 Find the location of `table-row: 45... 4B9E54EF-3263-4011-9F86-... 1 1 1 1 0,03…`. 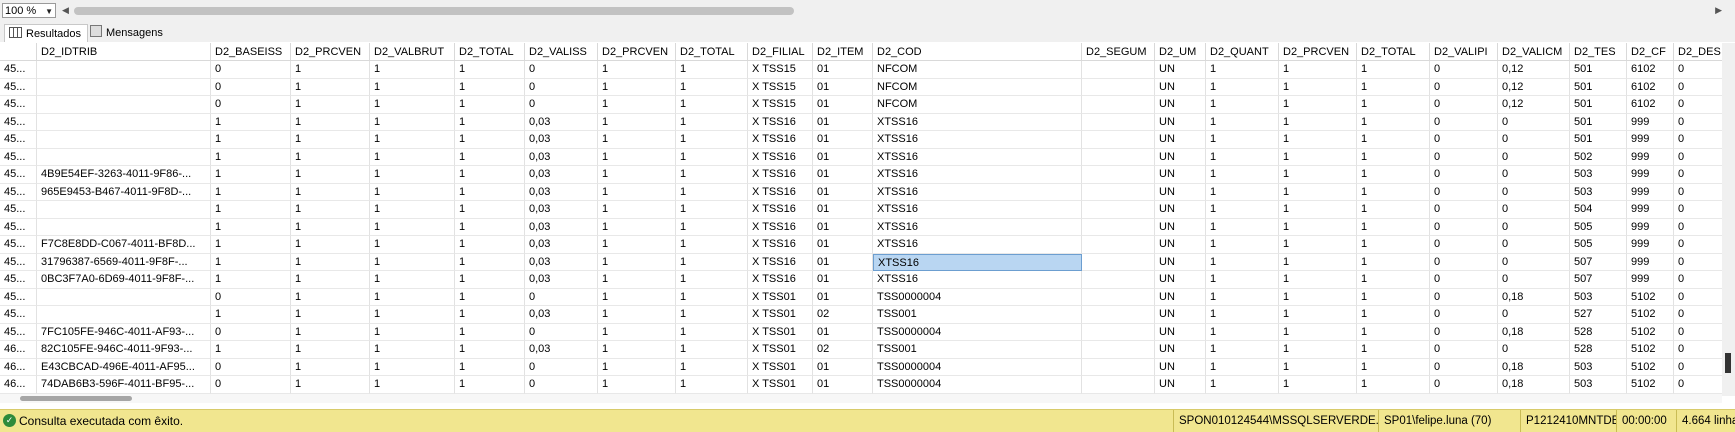

table-row: 45... 4B9E54EF-3263-4011-9F86-... 1 1 1 1 0,03… is located at coordinates (861, 175).